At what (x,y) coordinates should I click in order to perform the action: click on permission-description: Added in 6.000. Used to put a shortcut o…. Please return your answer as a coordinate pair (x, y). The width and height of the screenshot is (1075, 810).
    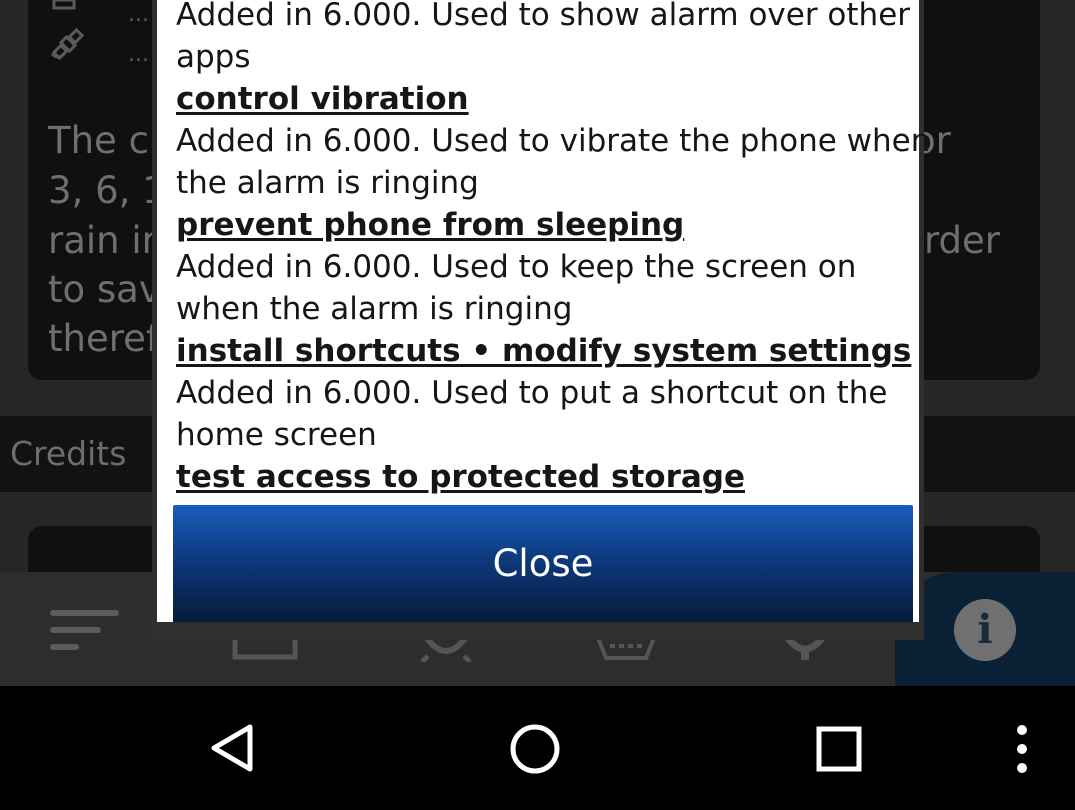
    Looking at the image, I should click on (532, 393).